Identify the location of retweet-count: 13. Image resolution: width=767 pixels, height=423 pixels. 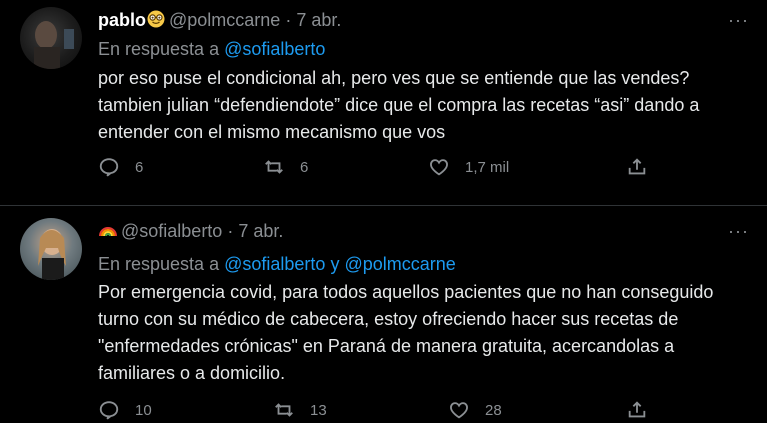
(318, 410).